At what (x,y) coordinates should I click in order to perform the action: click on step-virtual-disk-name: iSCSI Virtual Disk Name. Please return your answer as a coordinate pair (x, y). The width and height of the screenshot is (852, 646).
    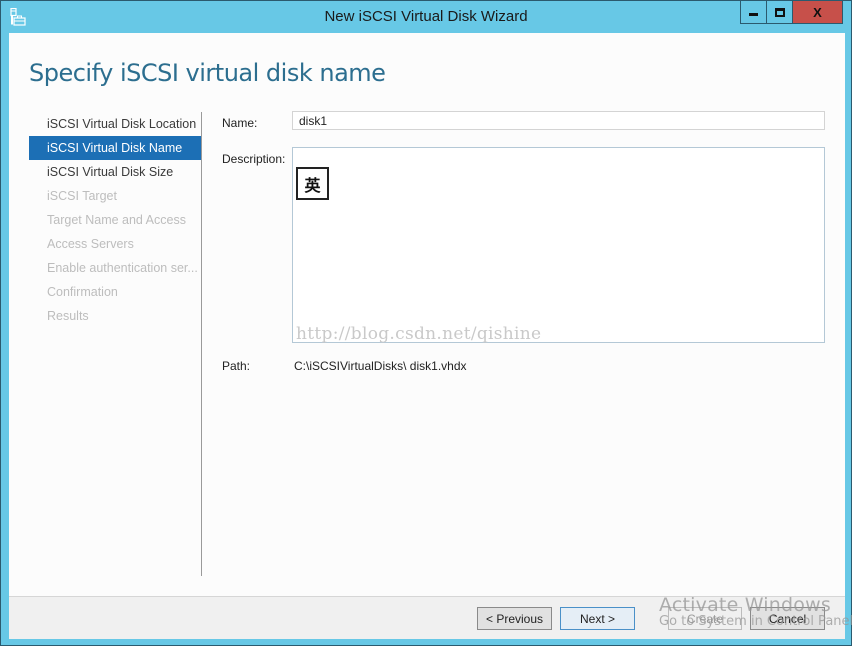
    Looking at the image, I should click on (115, 148).